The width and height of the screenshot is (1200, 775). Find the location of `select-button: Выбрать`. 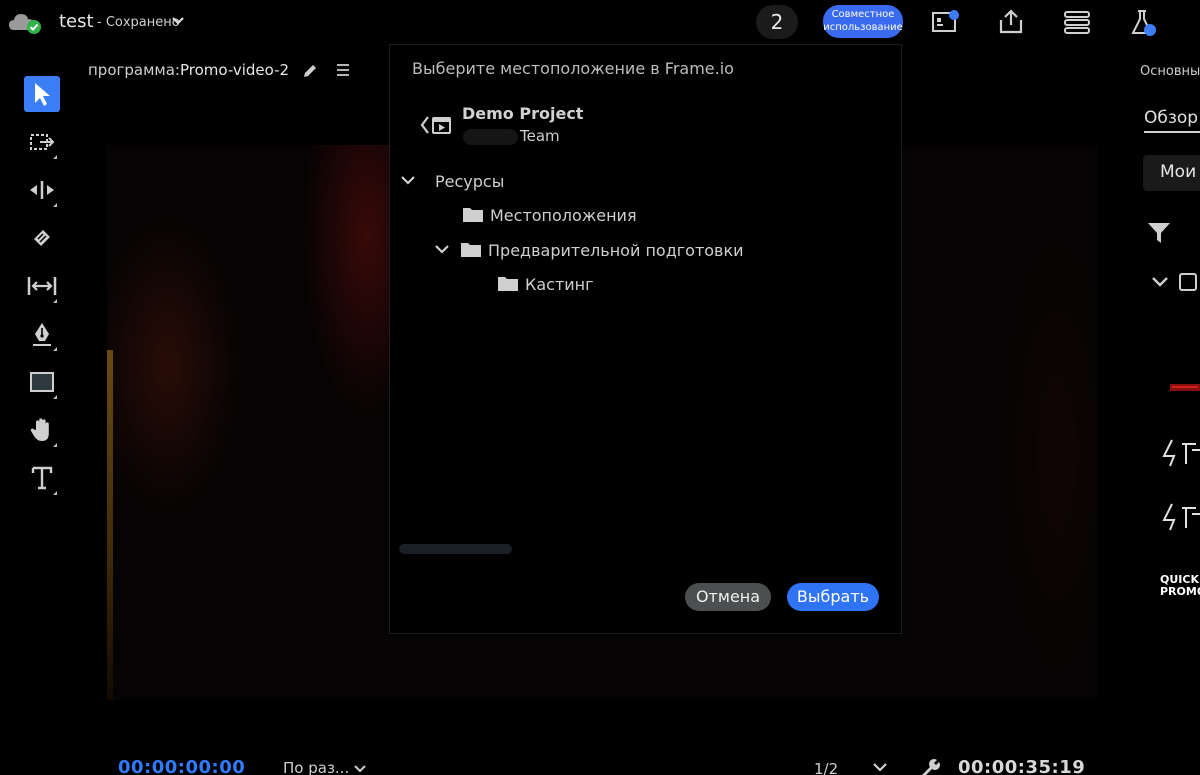

select-button: Выбрать is located at coordinates (833, 597).